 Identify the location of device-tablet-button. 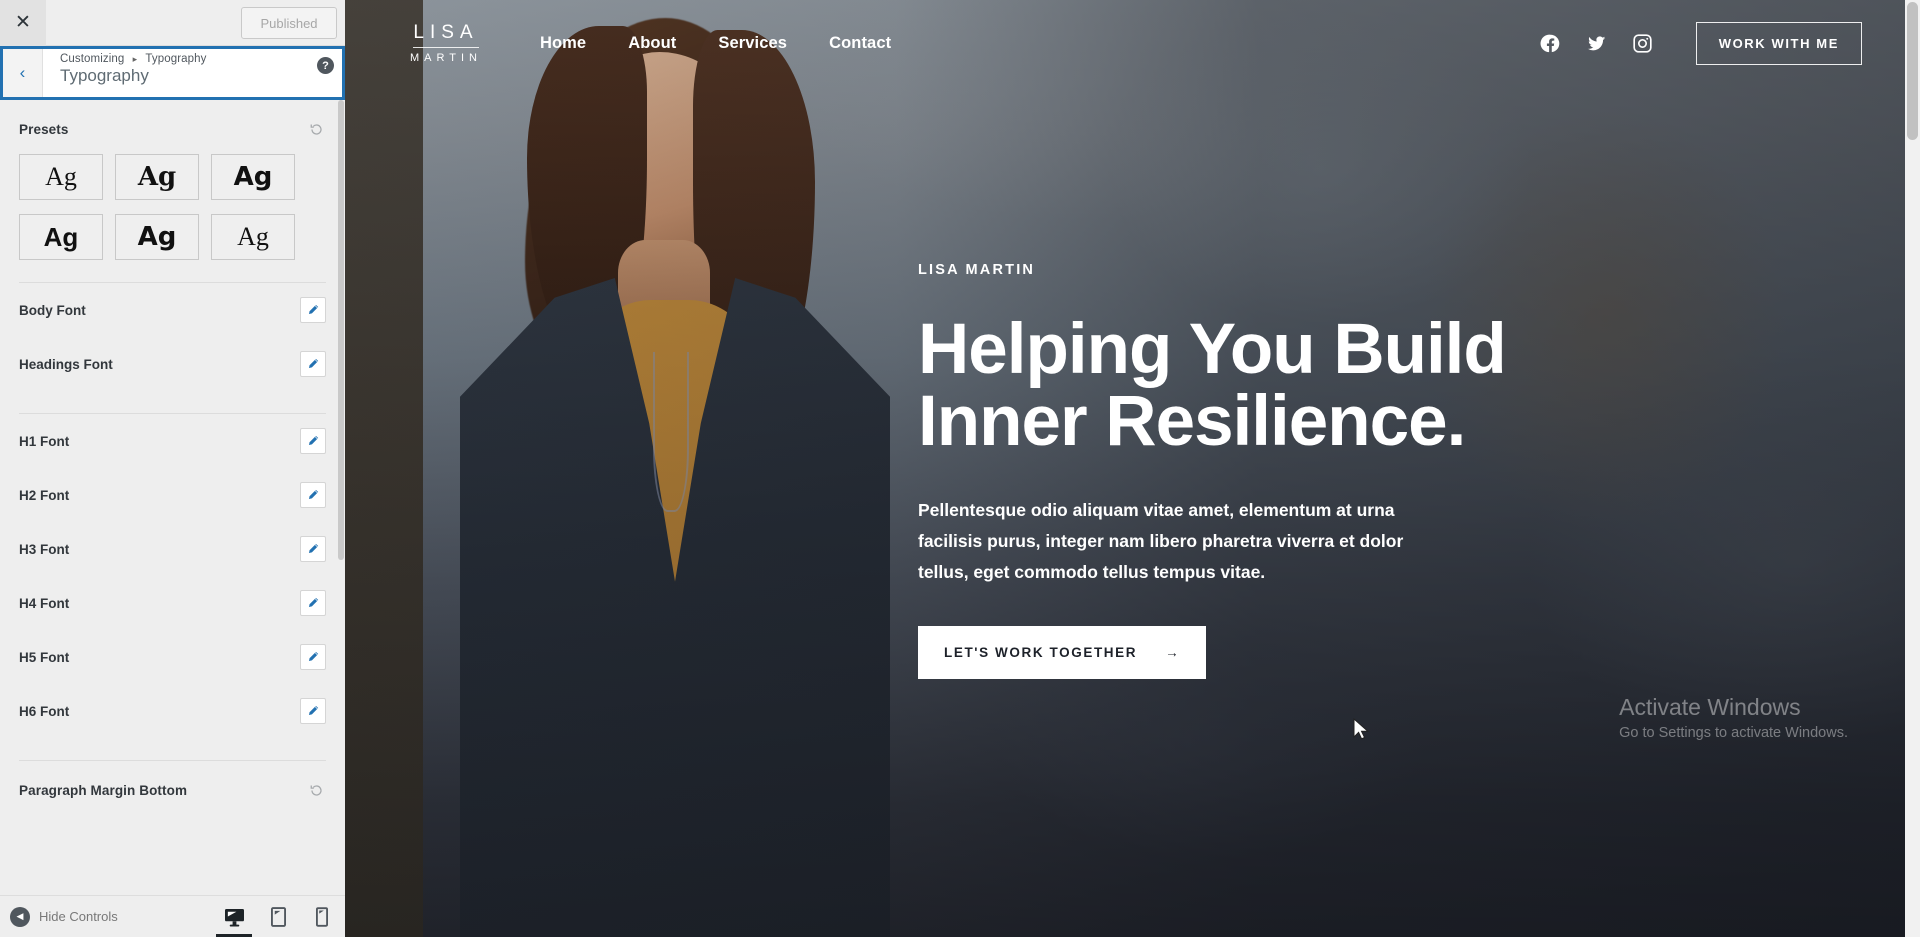
(278, 916).